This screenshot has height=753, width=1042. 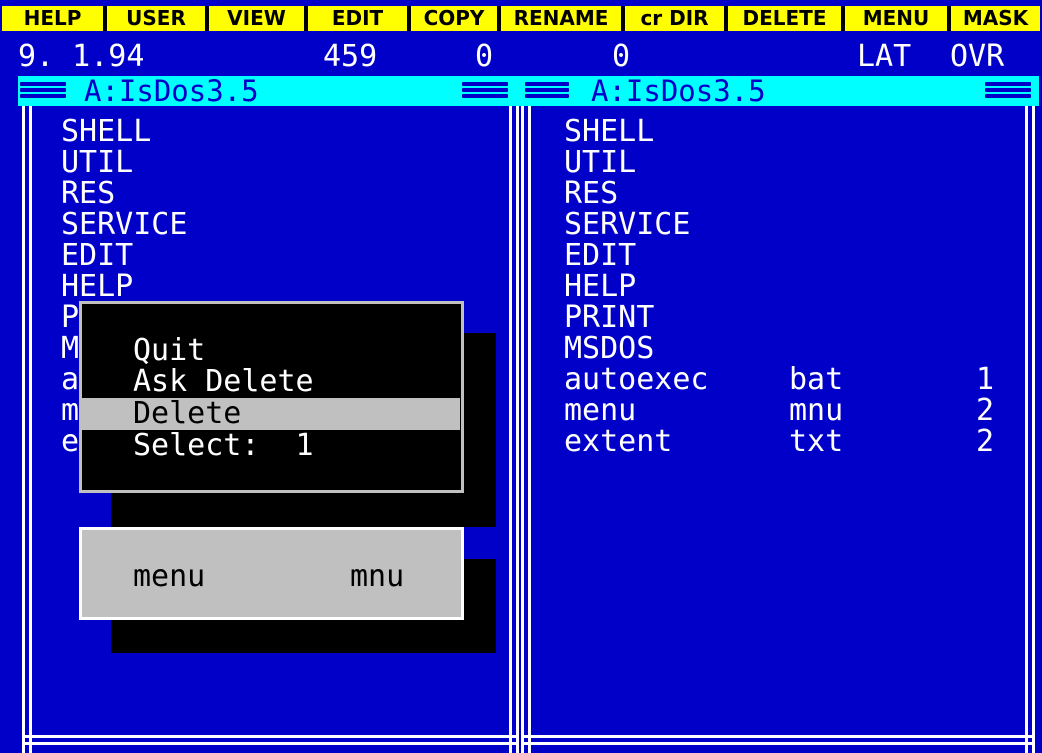 I want to click on file-row-name: extent, so click(x=618, y=442).